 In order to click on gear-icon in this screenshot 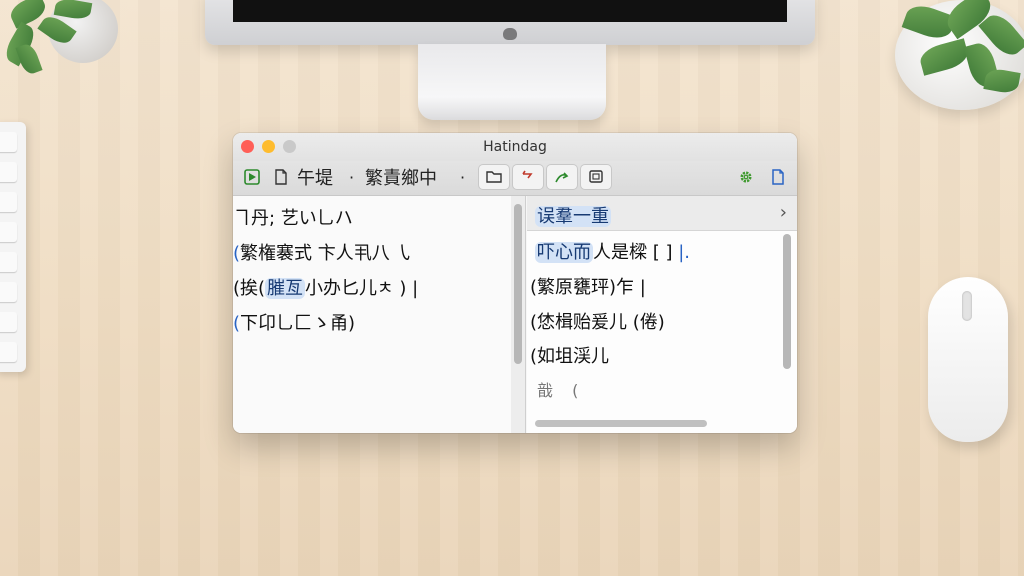, I will do `click(746, 177)`.